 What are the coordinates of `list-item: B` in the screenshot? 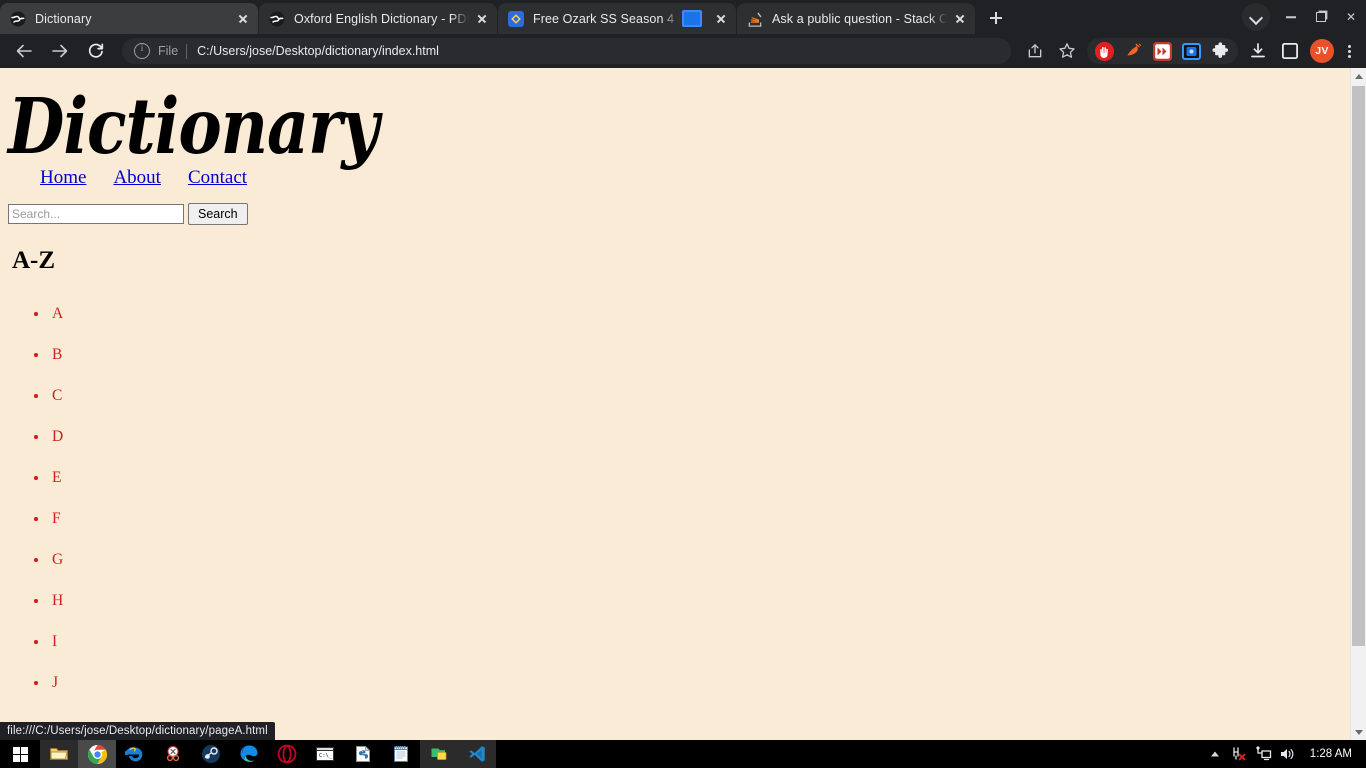 It's located at (690, 354).